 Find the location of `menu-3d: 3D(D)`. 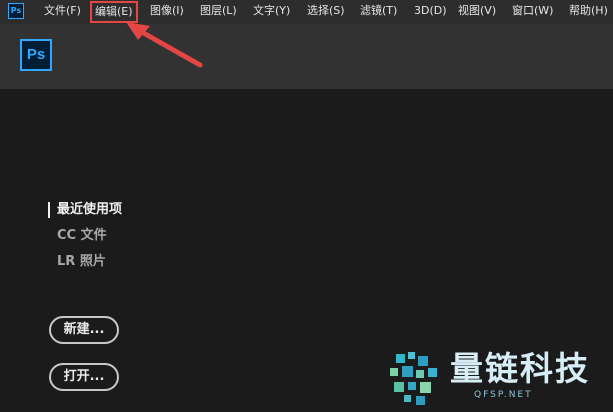

menu-3d: 3D(D) is located at coordinates (430, 12).